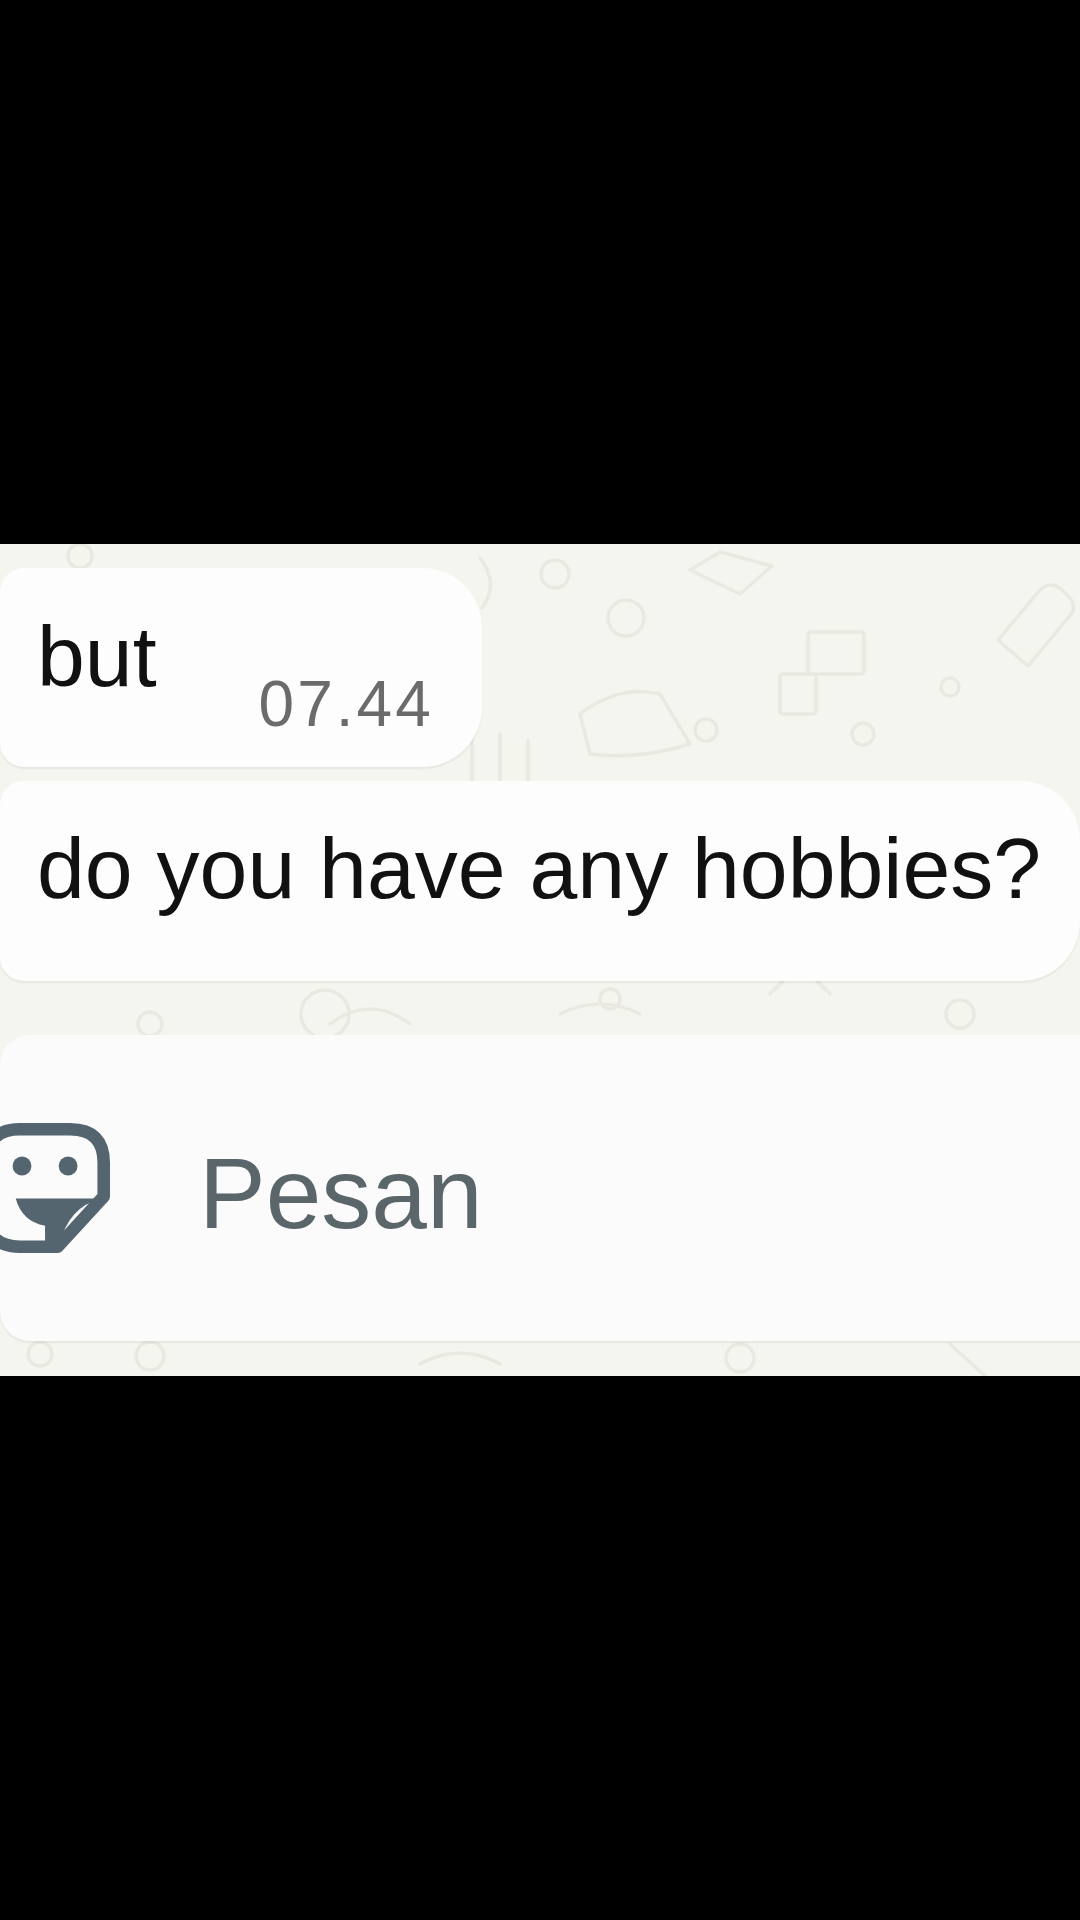 The image size is (1080, 1920). Describe the element at coordinates (97, 656) in the screenshot. I see `message-text: but` at that location.